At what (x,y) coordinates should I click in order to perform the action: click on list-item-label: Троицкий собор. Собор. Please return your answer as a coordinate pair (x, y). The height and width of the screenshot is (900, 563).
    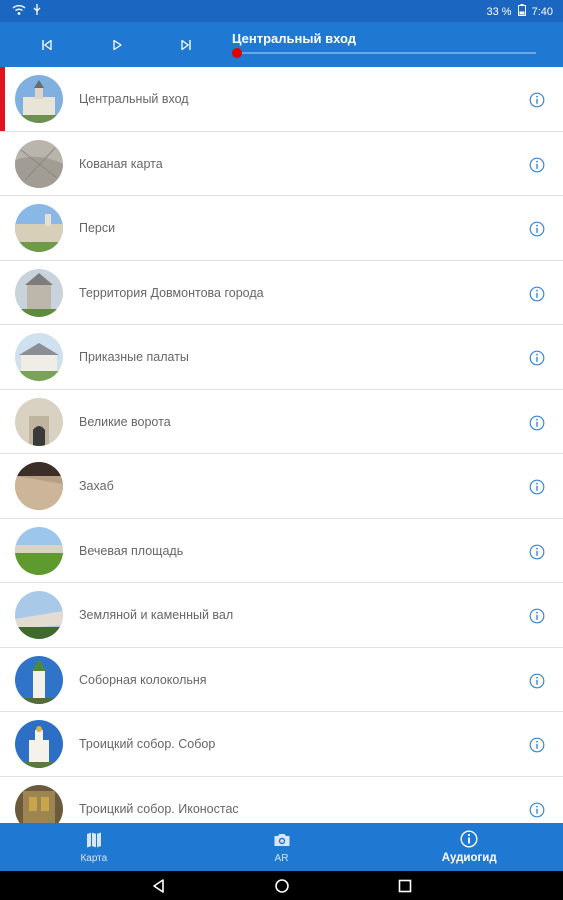
    Looking at the image, I should click on (147, 744).